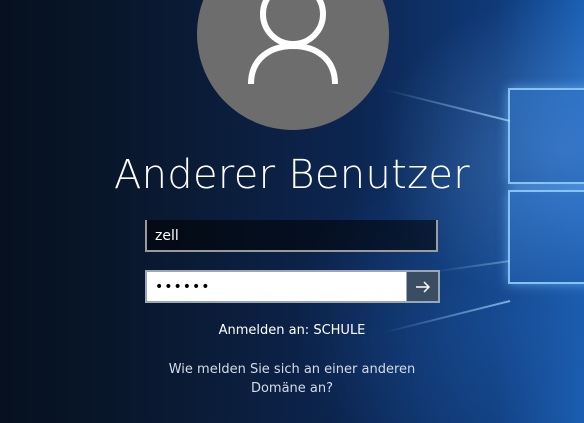 Image resolution: width=584 pixels, height=423 pixels. I want to click on background-light-panel, so click(546, 237).